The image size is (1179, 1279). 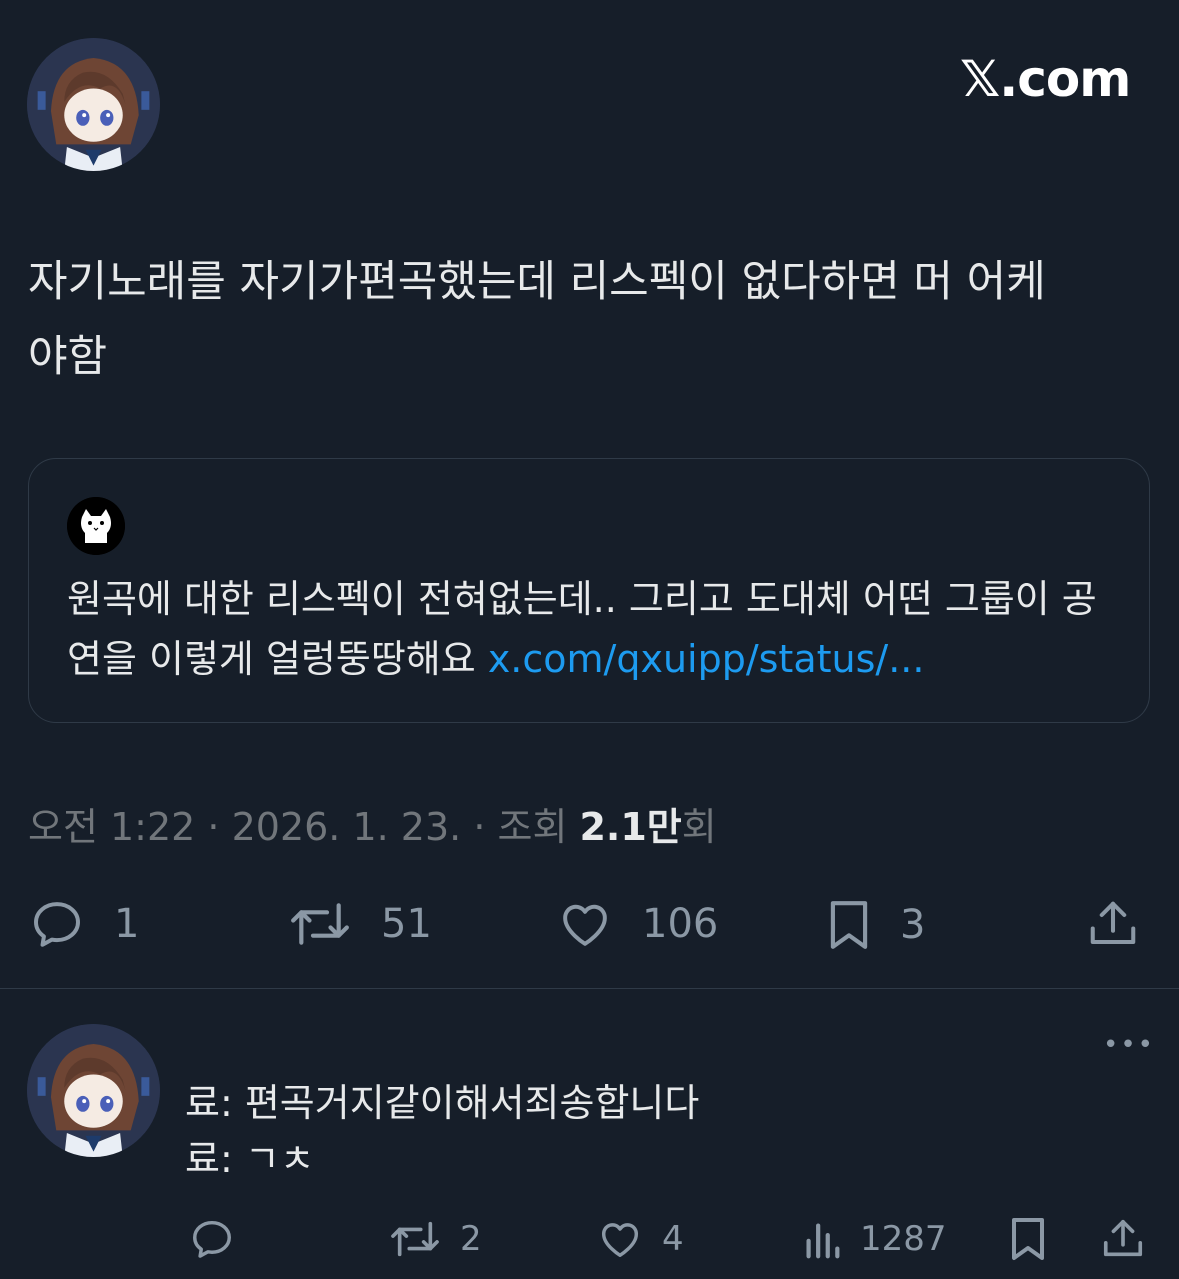 I want to click on reply-views-button: 1287, so click(x=874, y=1239).